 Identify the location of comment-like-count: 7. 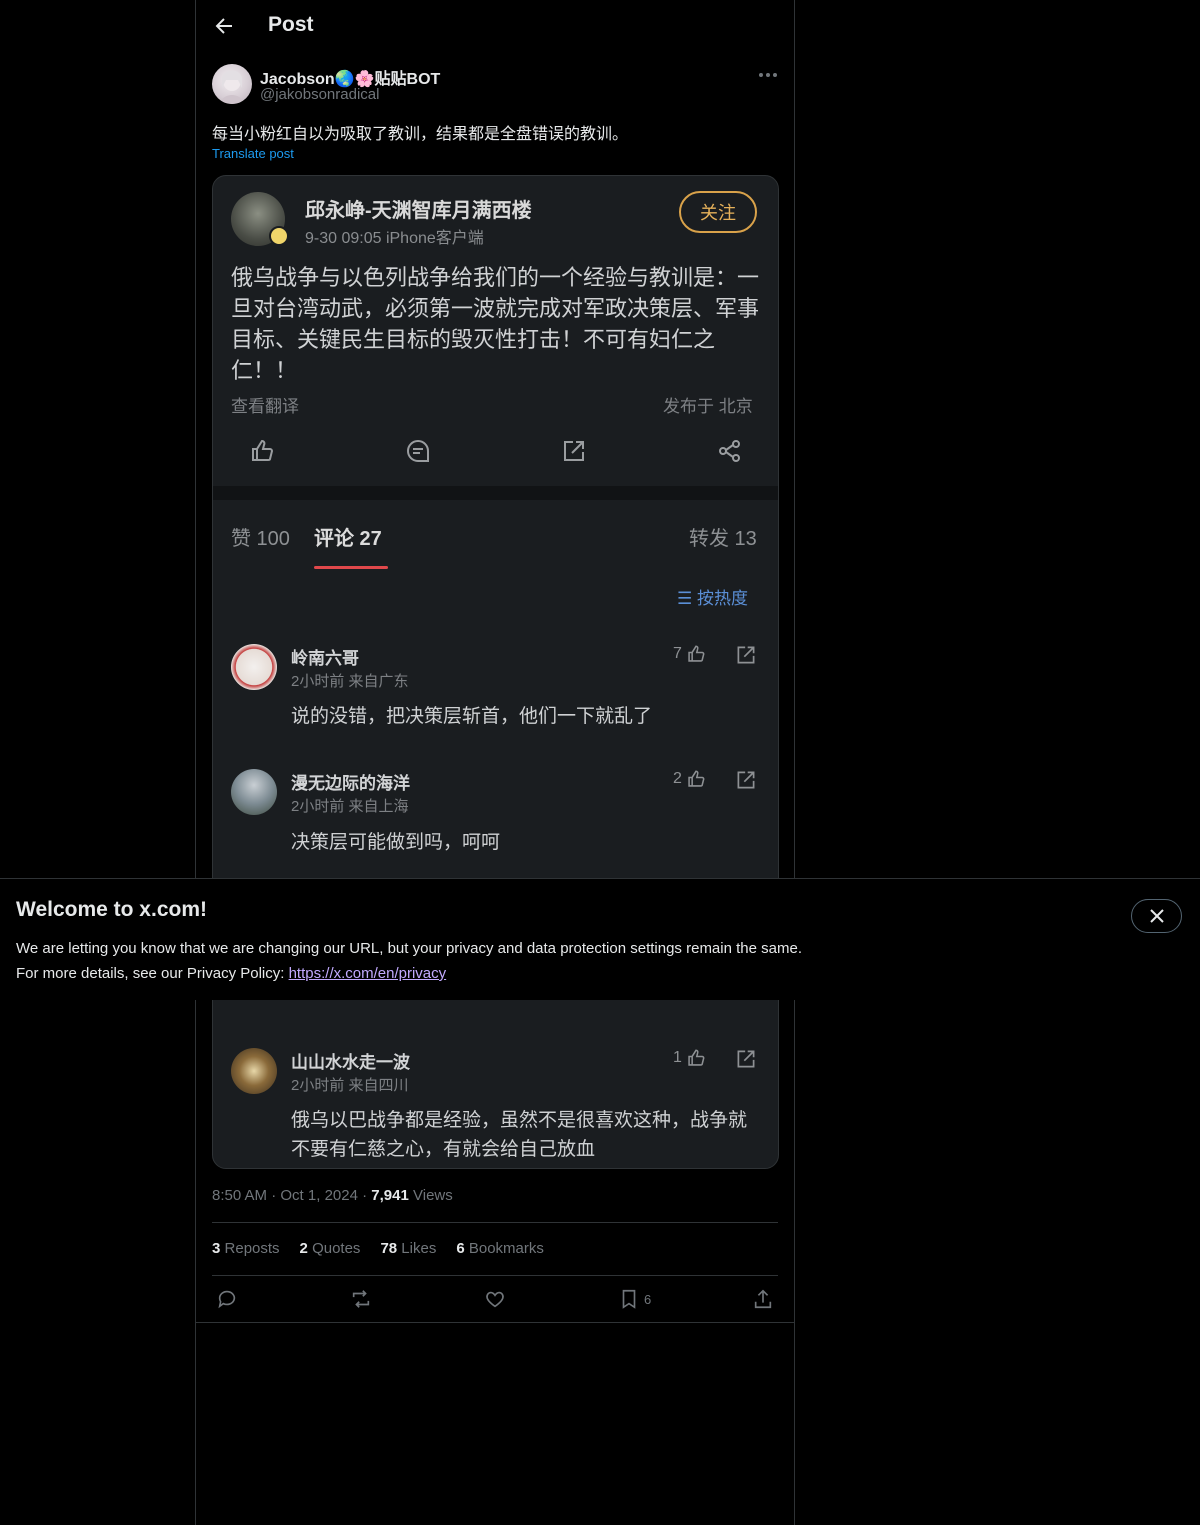
(677, 653).